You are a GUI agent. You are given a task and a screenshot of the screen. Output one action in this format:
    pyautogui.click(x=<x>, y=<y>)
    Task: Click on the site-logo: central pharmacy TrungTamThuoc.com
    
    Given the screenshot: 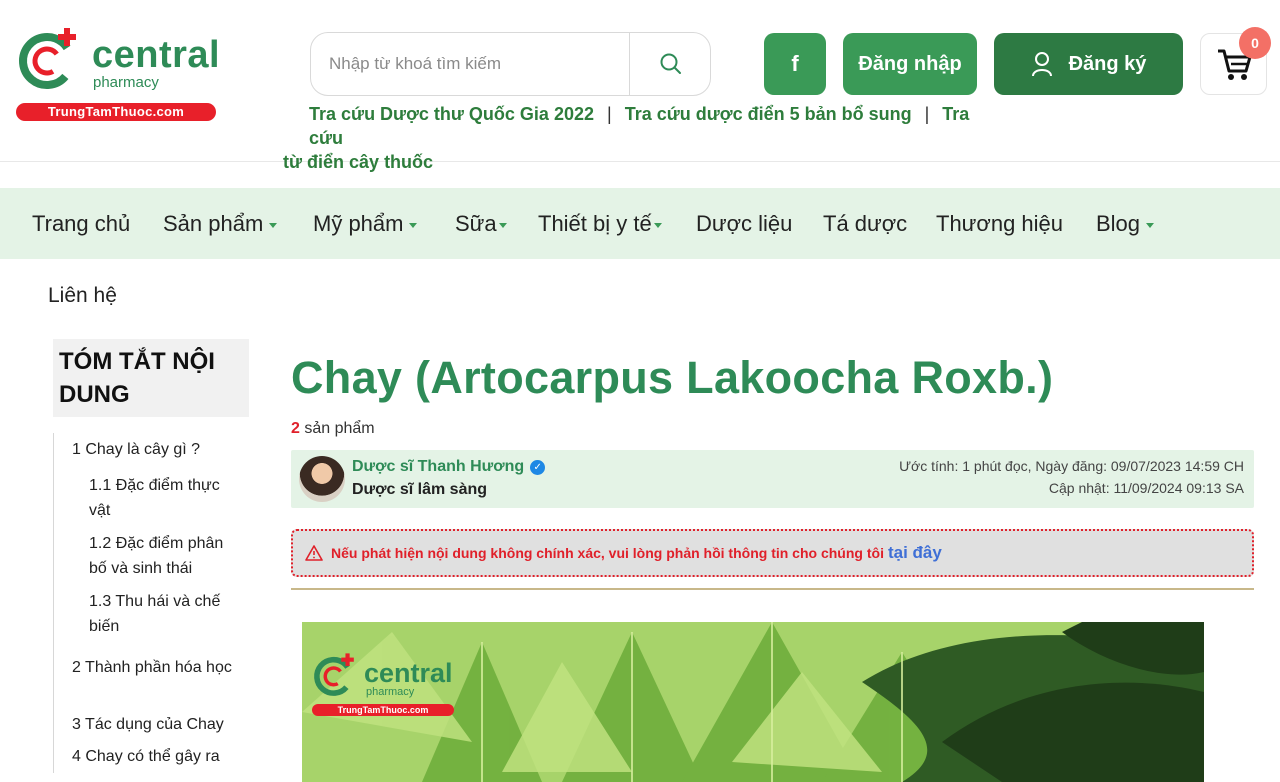 What is the action you would take?
    pyautogui.click(x=118, y=72)
    